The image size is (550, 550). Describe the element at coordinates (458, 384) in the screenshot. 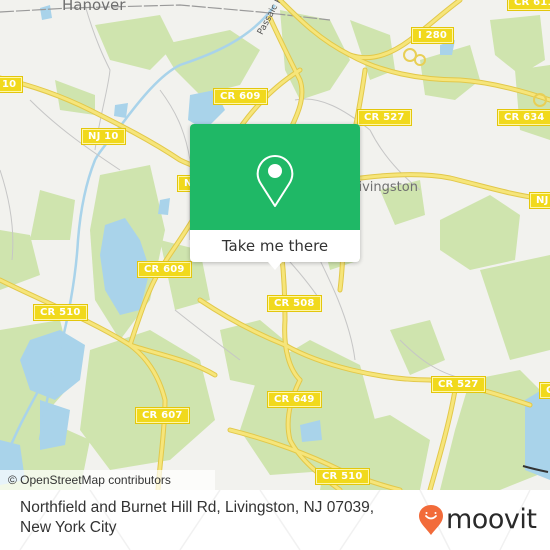

I see `route-shield-cr527-bottom: CR 527` at that location.